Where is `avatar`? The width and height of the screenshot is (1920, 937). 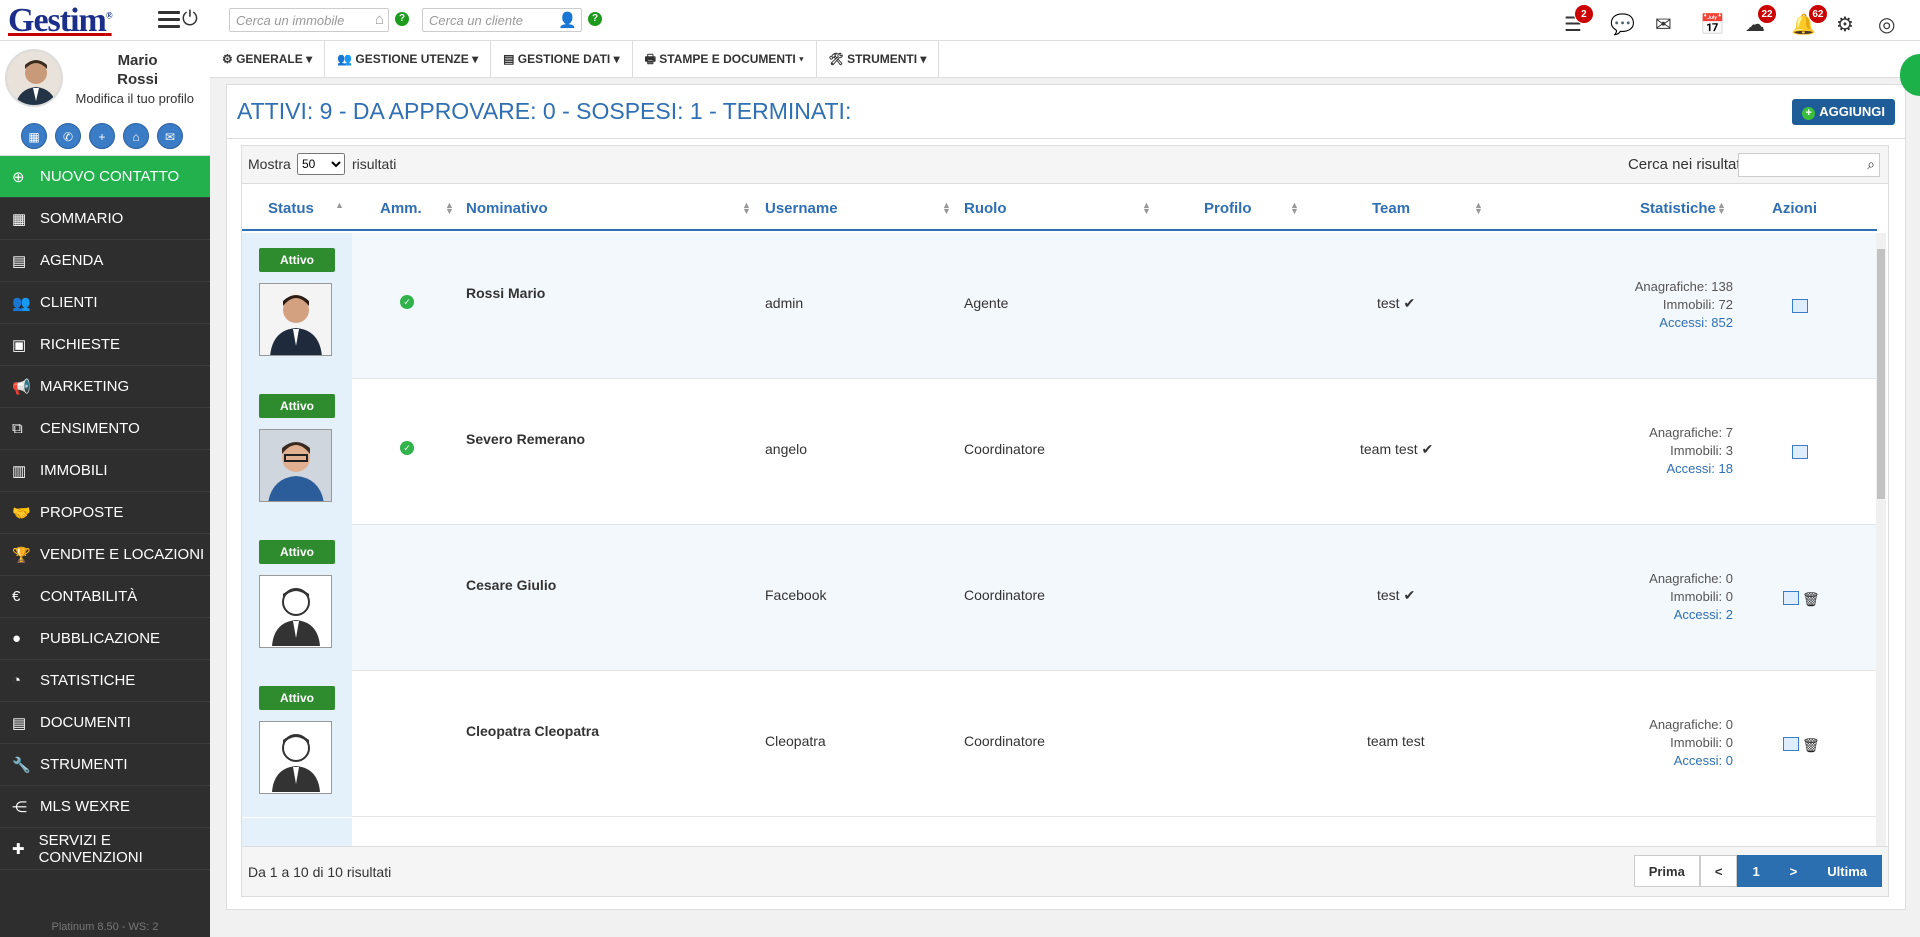 avatar is located at coordinates (34, 78).